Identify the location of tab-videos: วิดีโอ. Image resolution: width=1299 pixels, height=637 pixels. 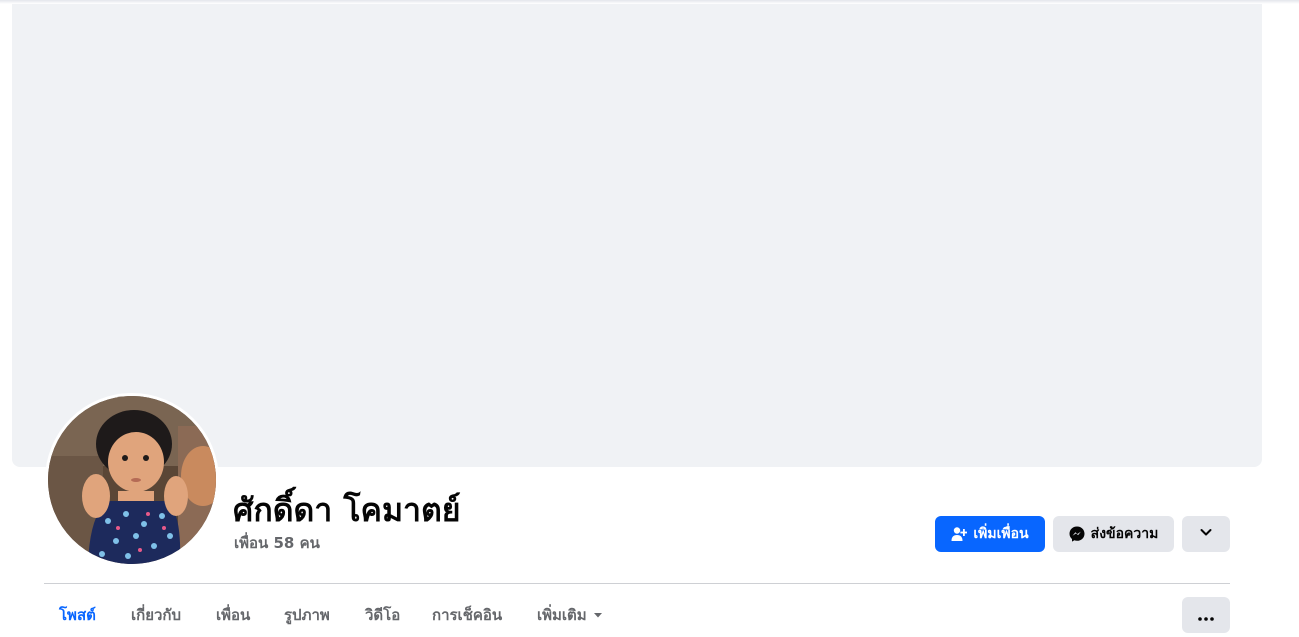
(382, 615).